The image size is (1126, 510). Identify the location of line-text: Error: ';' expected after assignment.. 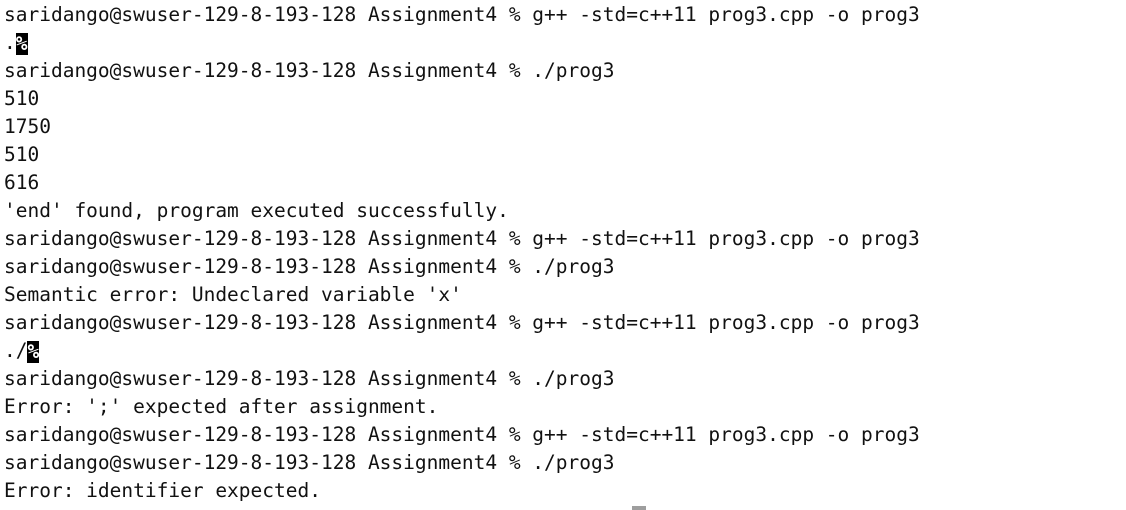
(221, 406).